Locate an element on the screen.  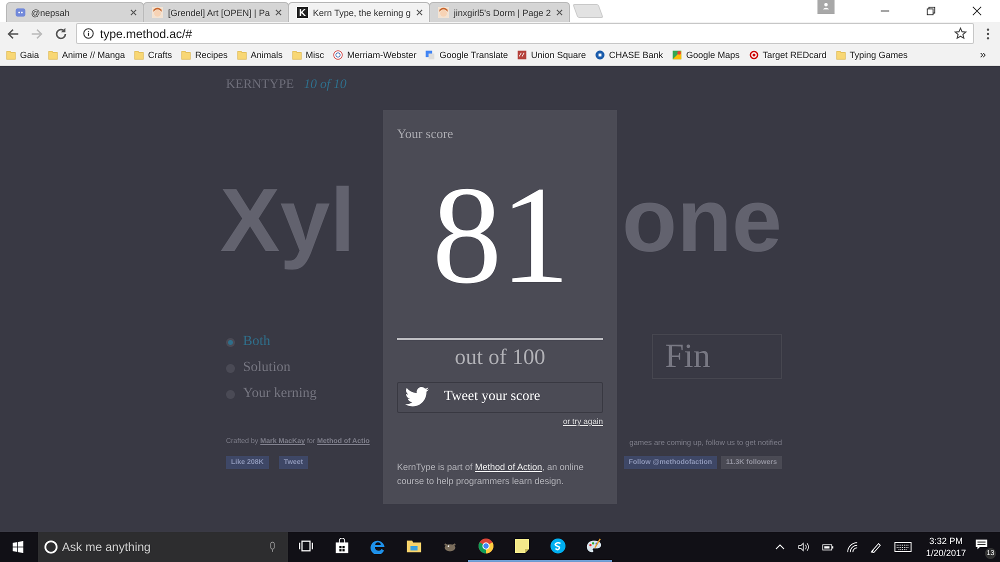
tweet-score-button: Tweet your score is located at coordinates (500, 397).